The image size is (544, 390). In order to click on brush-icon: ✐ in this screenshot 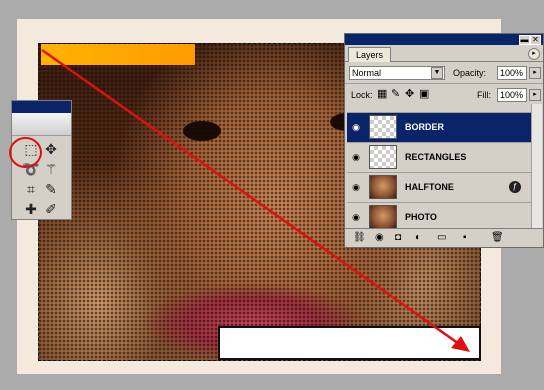, I will do `click(51, 210)`.